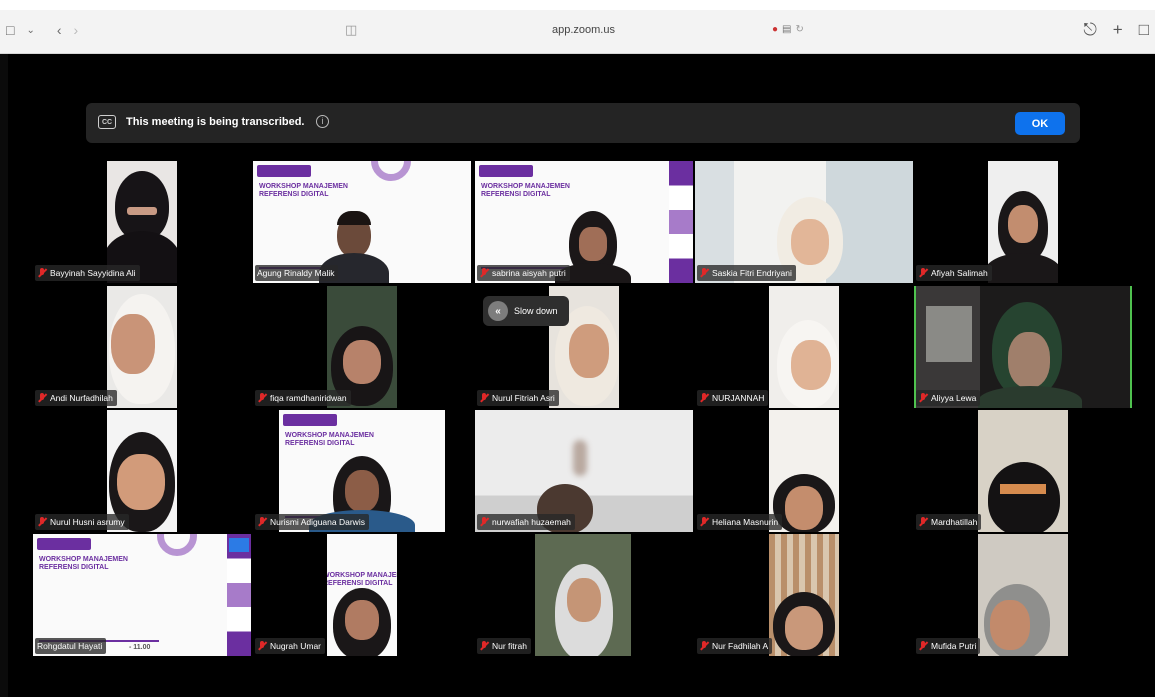 The width and height of the screenshot is (1155, 697). Describe the element at coordinates (948, 398) in the screenshot. I see `participant-name: Aliyya Lewa` at that location.